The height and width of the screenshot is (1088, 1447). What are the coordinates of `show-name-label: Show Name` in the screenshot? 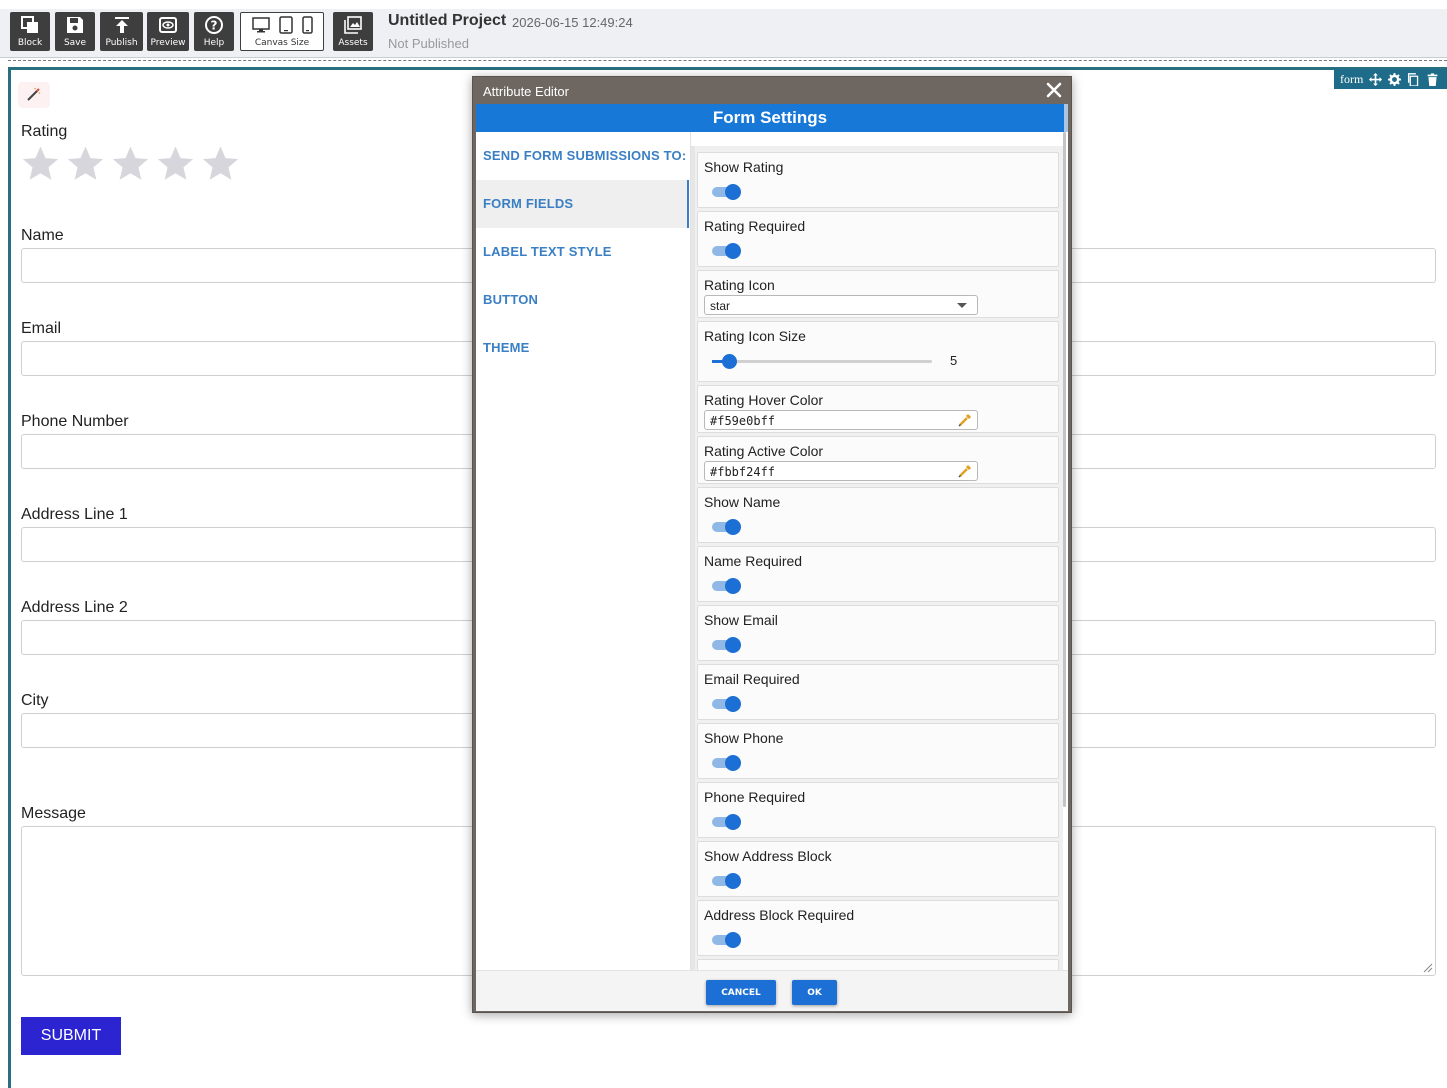 It's located at (742, 502).